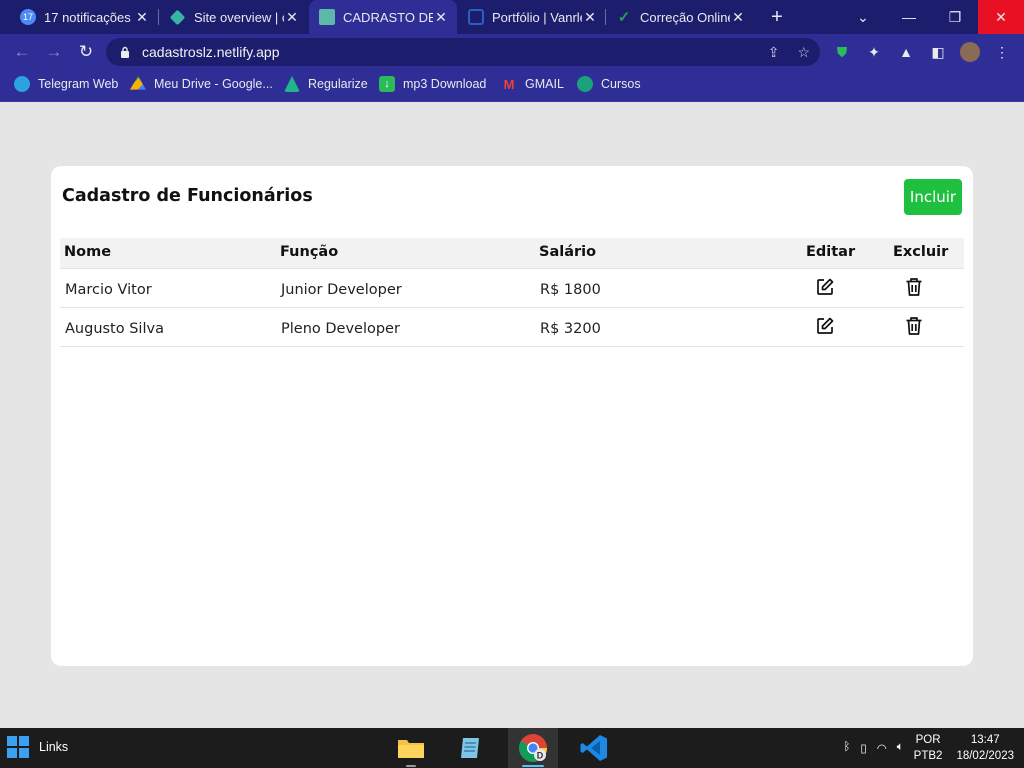  I want to click on graduation-cap-icon, so click(585, 84).